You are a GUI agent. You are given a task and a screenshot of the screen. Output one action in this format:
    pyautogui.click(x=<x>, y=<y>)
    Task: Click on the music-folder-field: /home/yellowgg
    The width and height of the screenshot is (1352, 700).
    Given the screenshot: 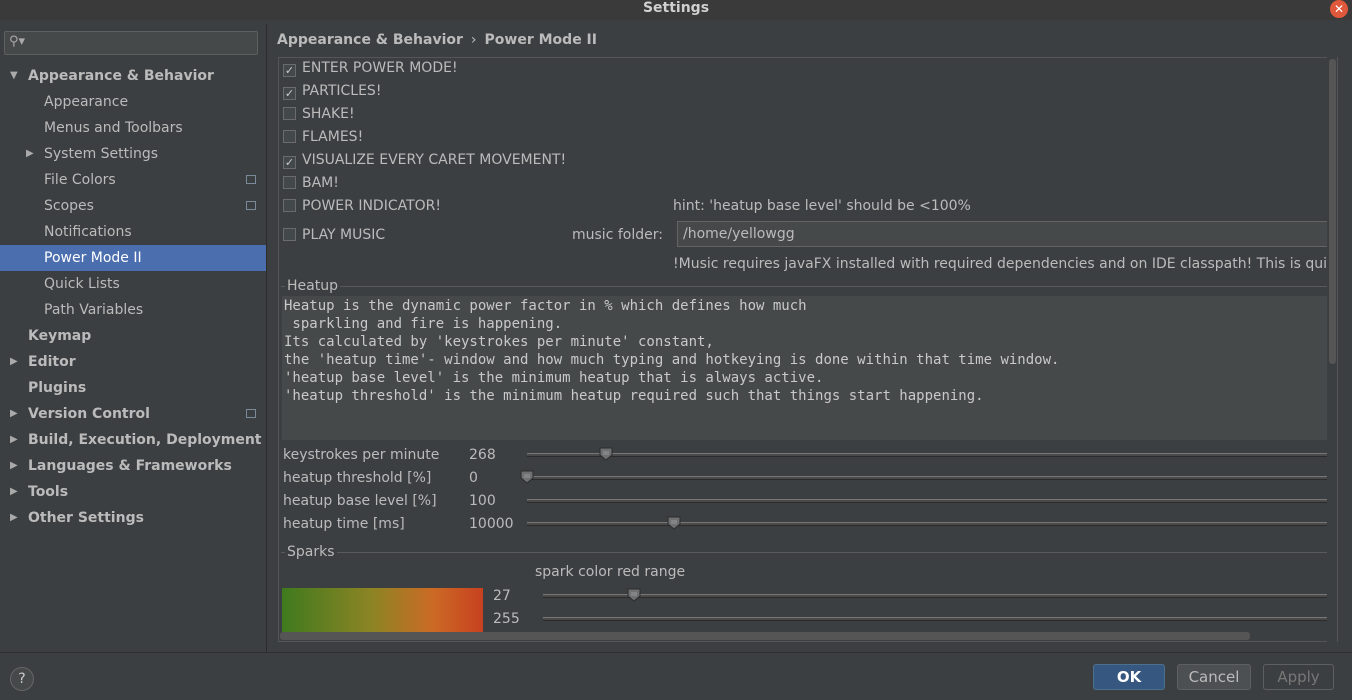 What is the action you would take?
    pyautogui.click(x=1007, y=234)
    